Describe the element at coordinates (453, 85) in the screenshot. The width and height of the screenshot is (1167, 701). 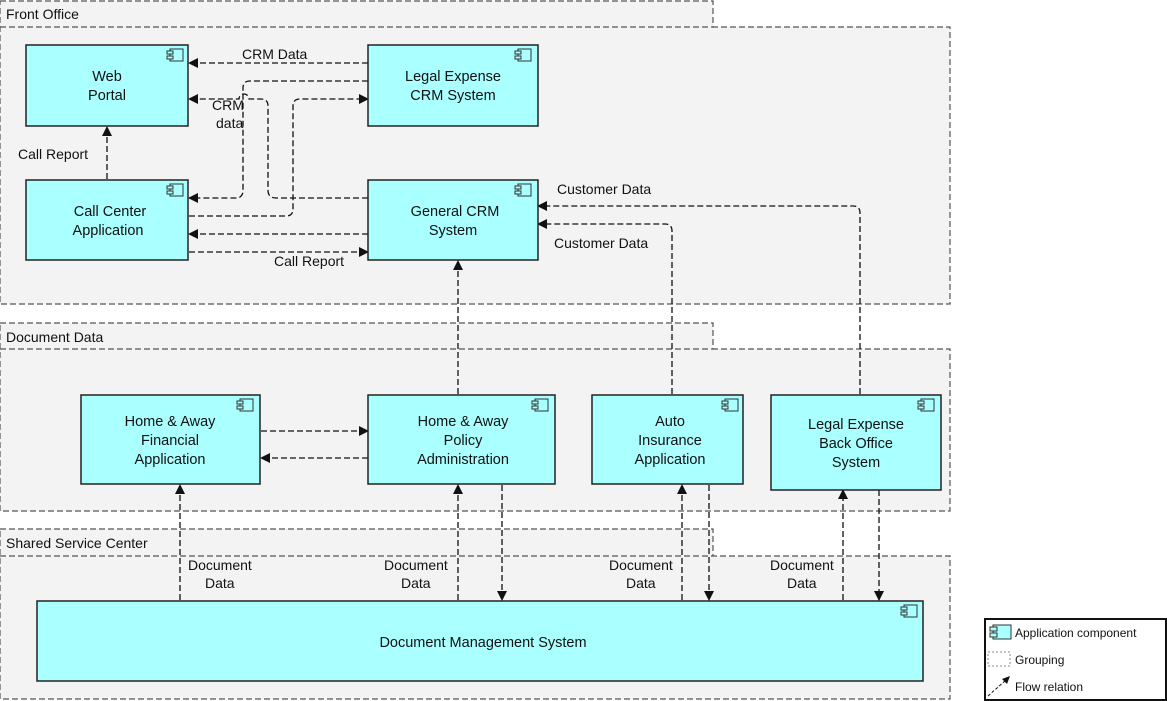
I see `component-legal-expense-crm: Legal Expense CRM System` at that location.